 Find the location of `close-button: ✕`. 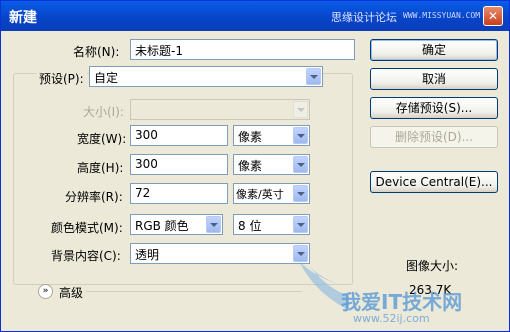

close-button: ✕ is located at coordinates (493, 16).